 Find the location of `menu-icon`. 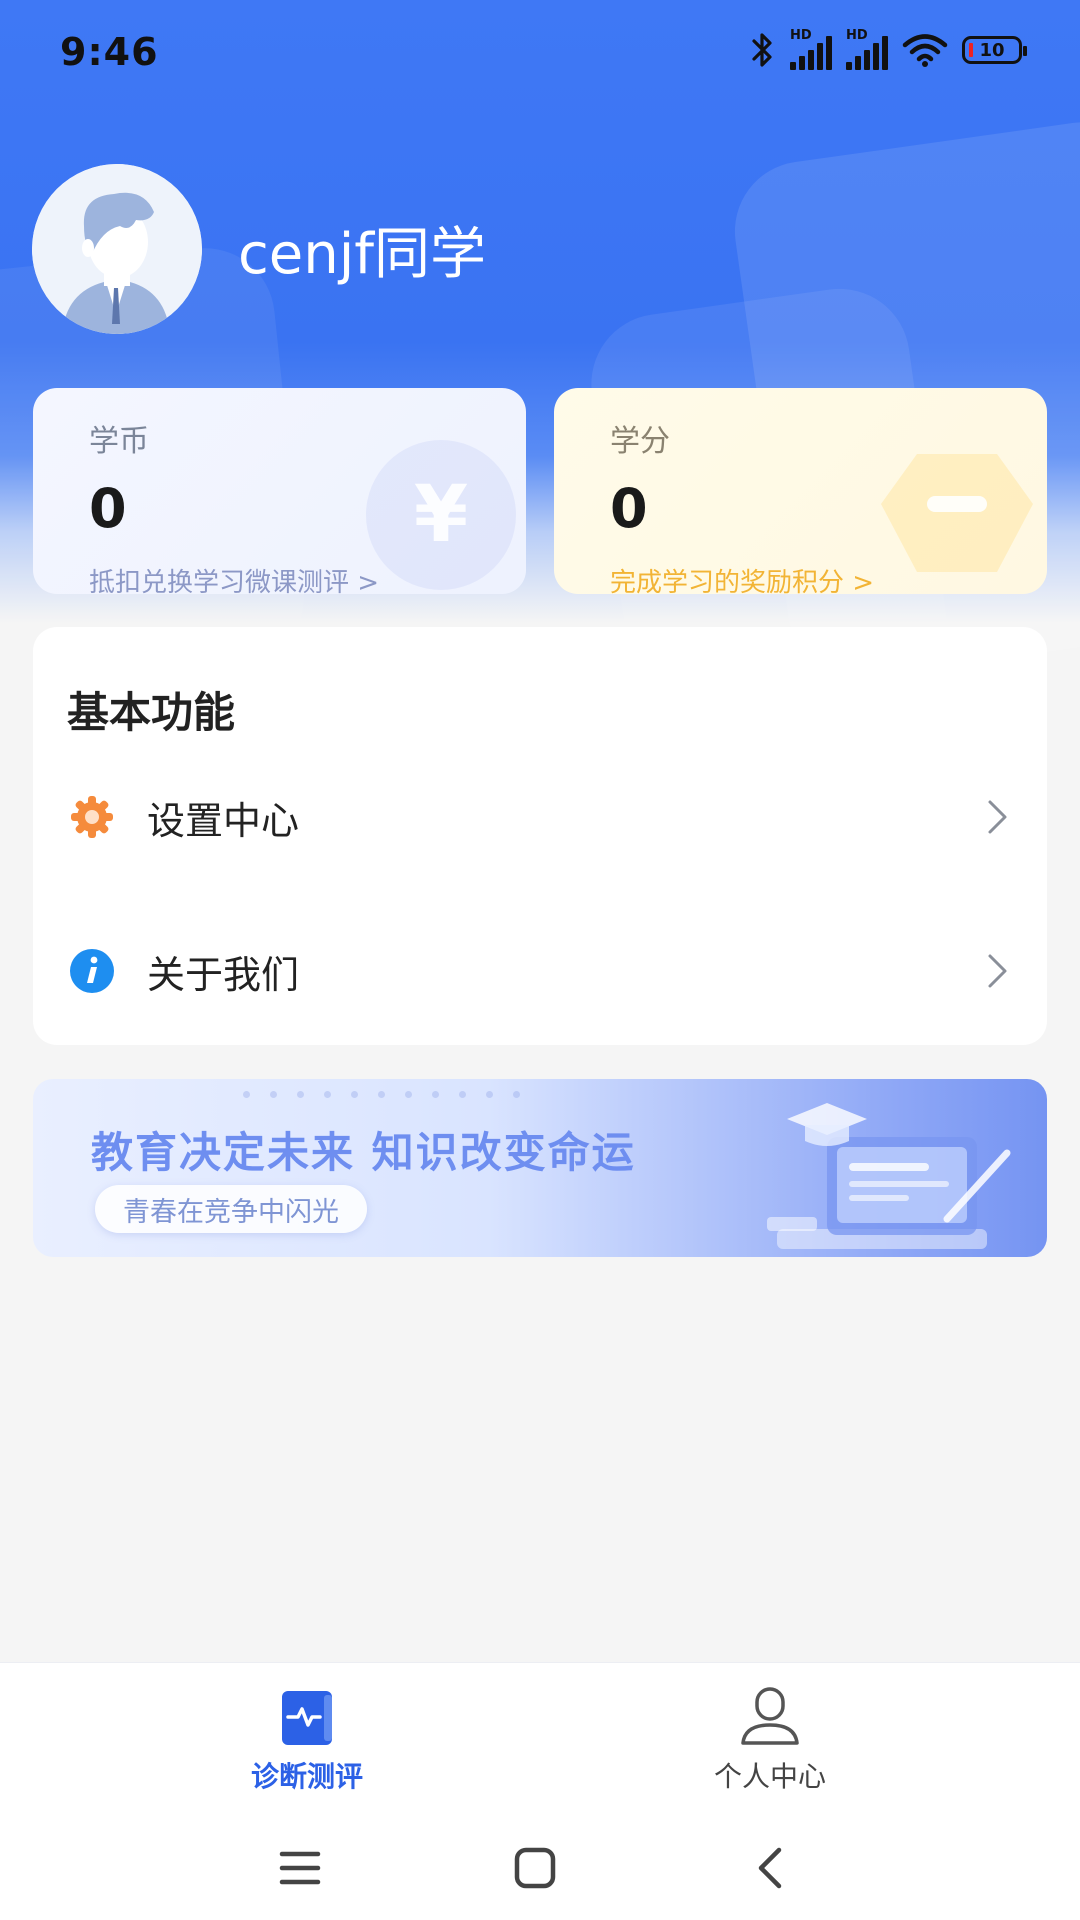

menu-icon is located at coordinates (300, 1868).